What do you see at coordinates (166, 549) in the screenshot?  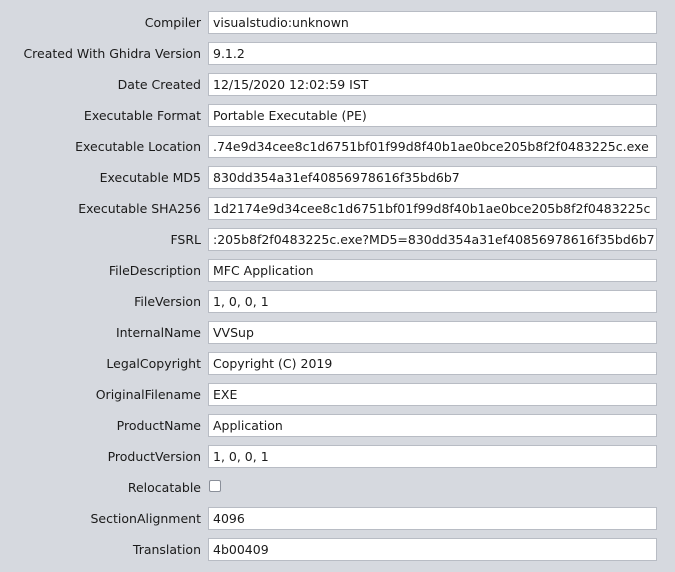 I see `translation-label: Translation` at bounding box center [166, 549].